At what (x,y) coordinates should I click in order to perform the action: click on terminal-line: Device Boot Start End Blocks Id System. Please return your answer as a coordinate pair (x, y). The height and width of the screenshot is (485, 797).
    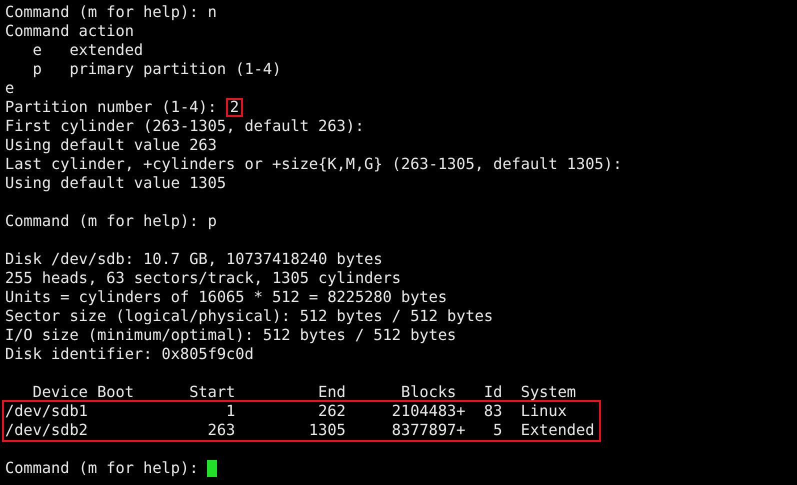
    Looking at the image, I should click on (304, 392).